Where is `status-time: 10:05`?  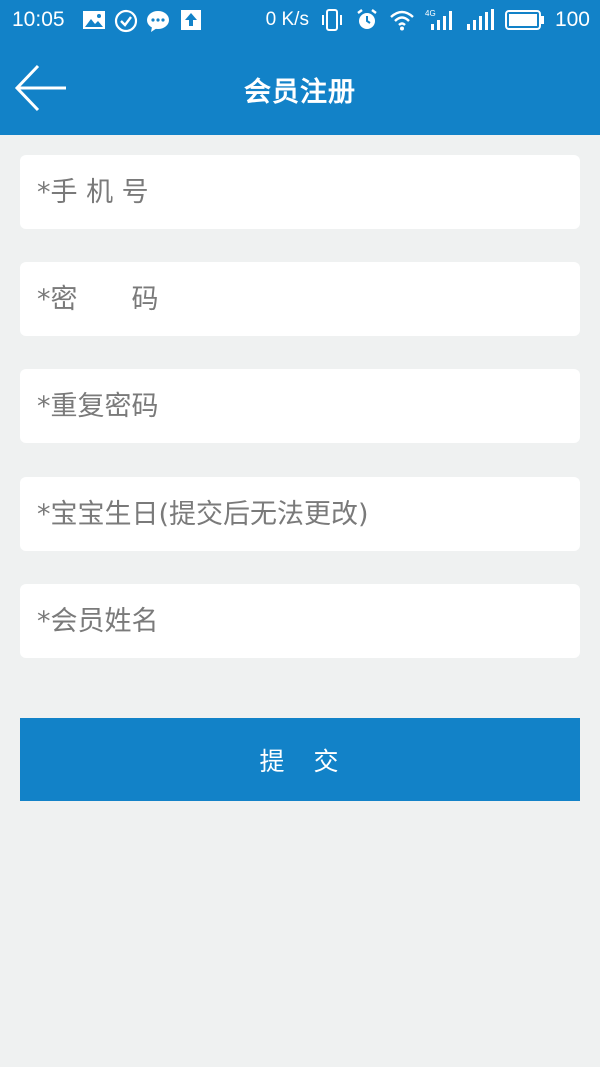 status-time: 10:05 is located at coordinates (38, 19).